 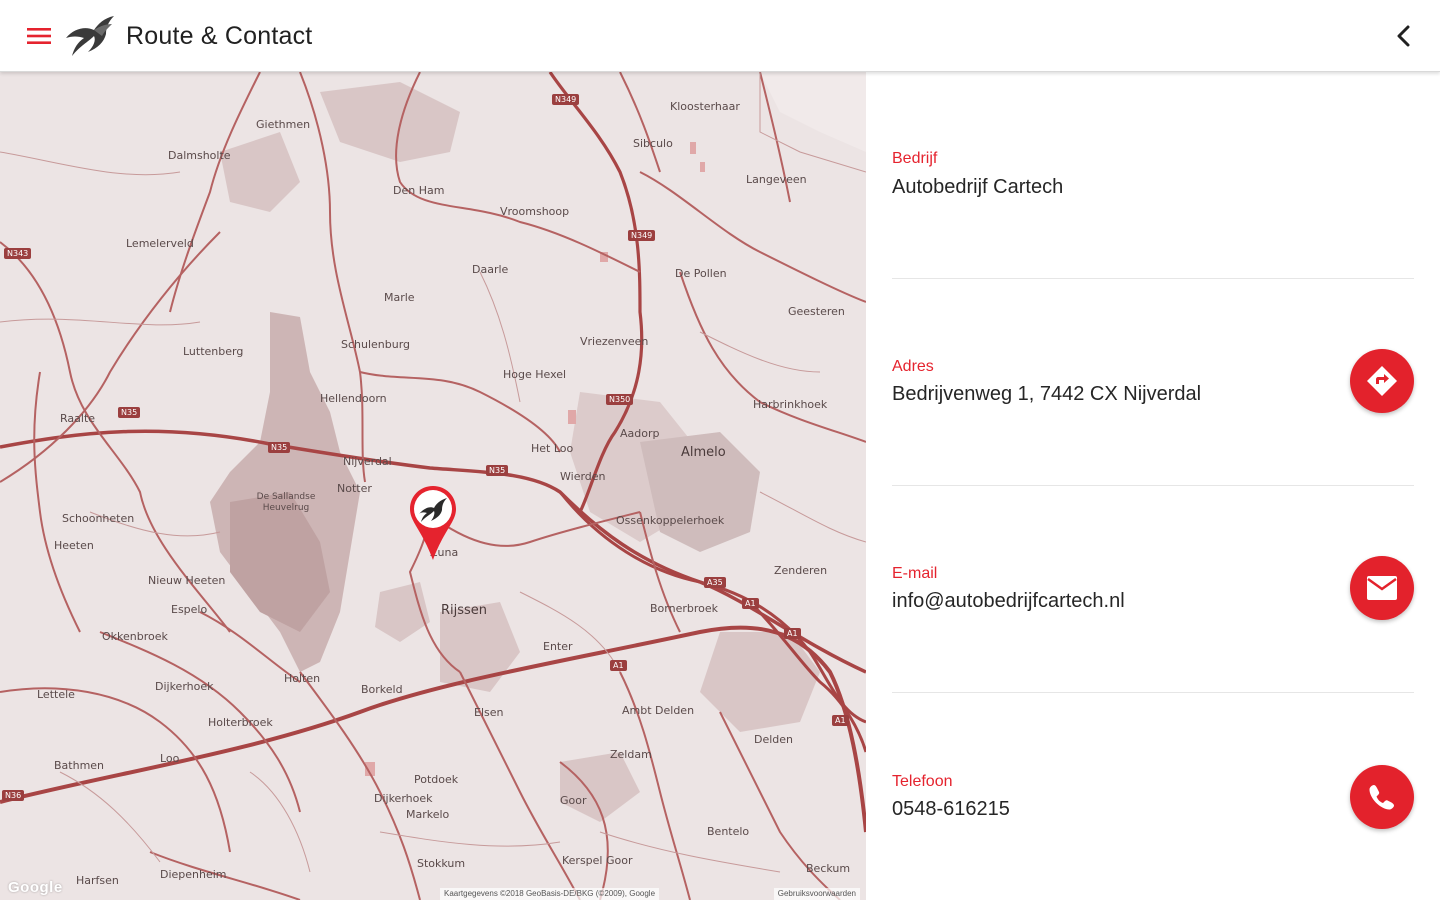 I want to click on map-place-label: Luttenberg, so click(x=213, y=351).